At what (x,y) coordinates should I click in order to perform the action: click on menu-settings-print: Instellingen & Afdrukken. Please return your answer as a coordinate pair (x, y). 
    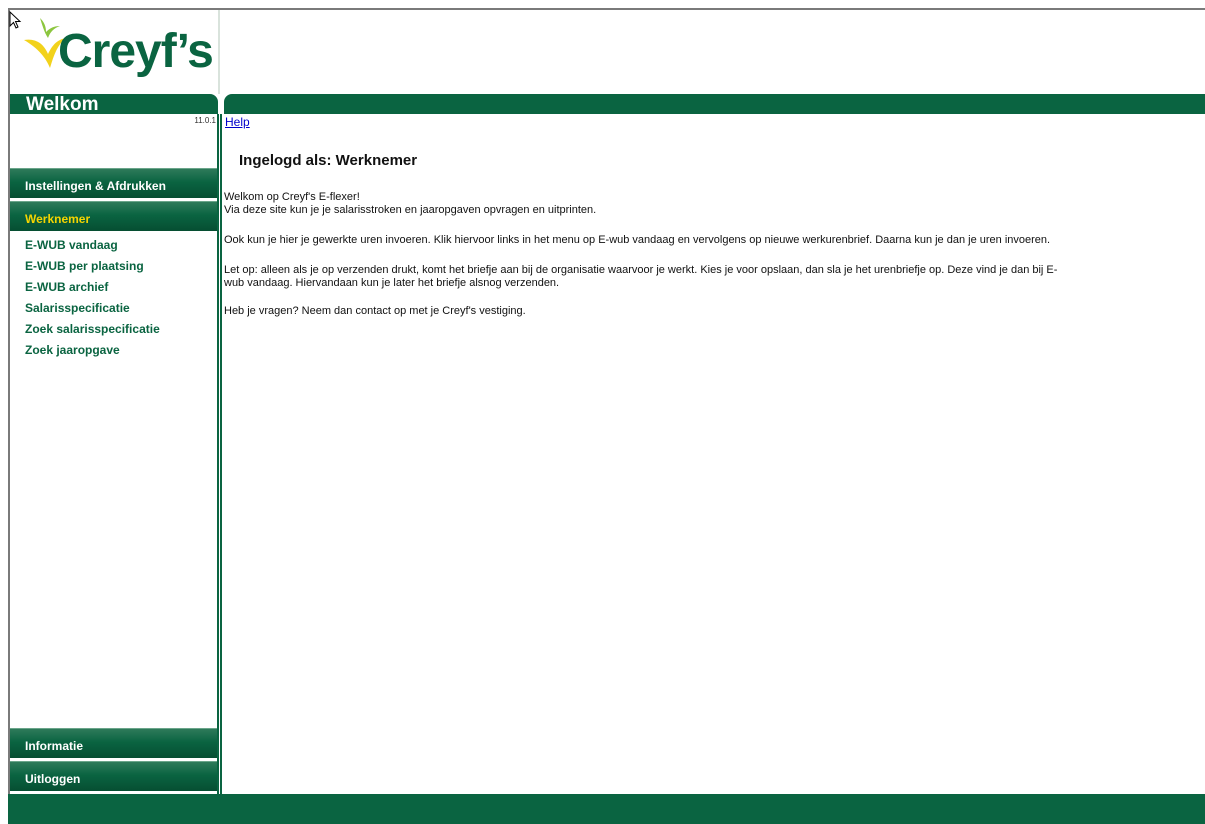
    Looking at the image, I should click on (113, 183).